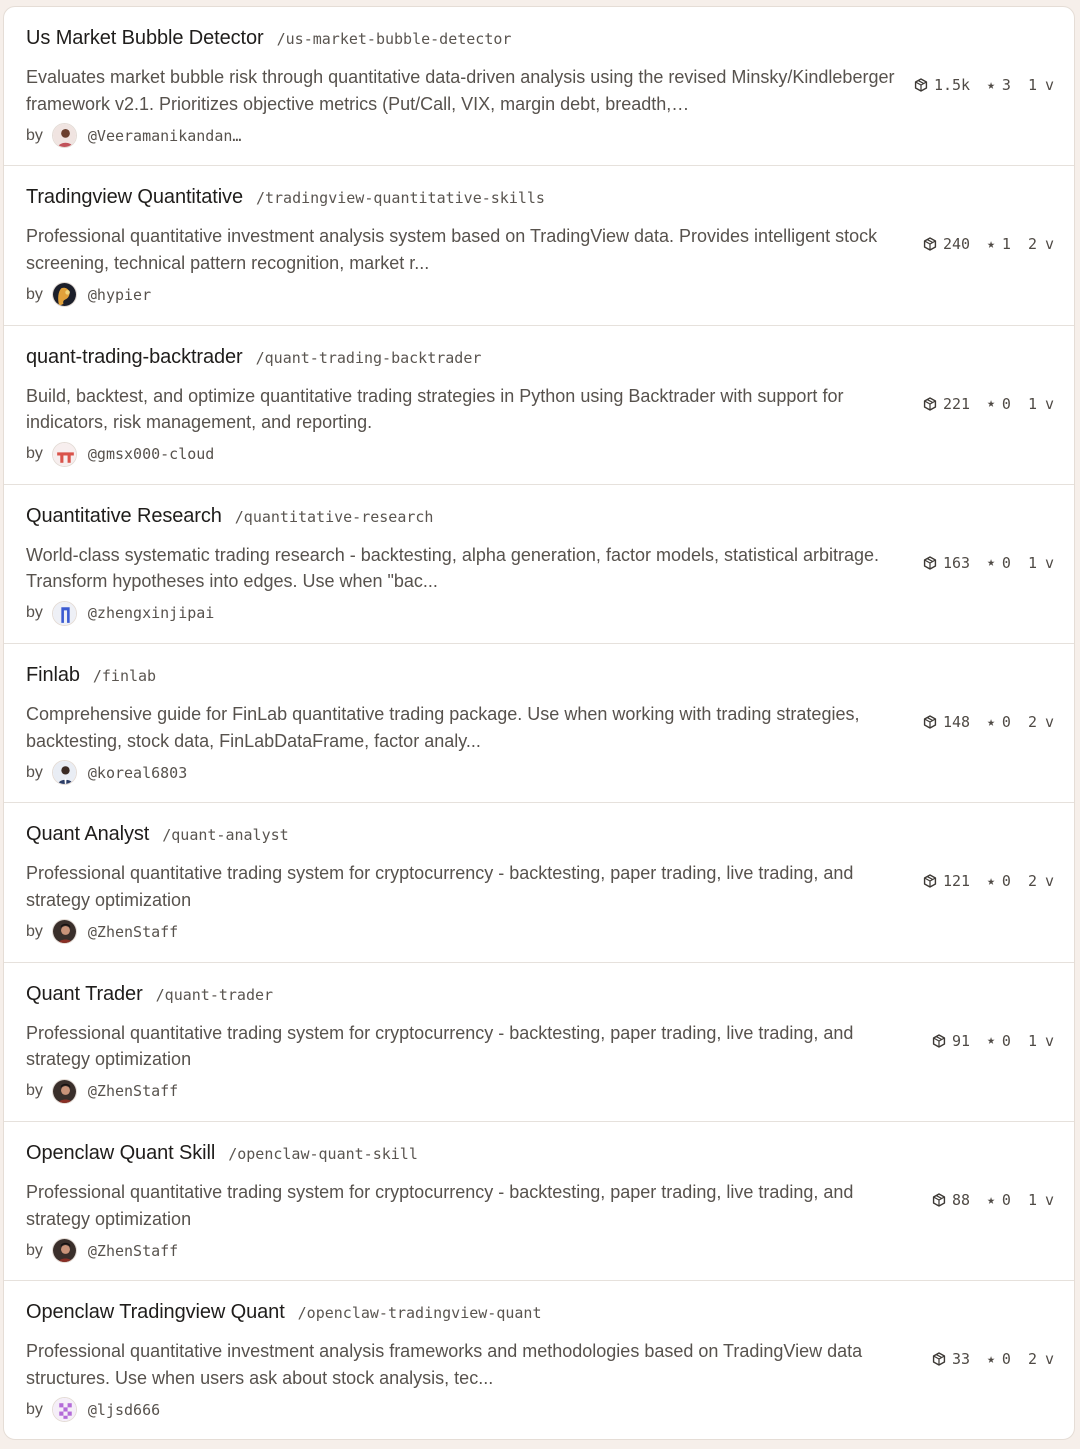  Describe the element at coordinates (124, 516) in the screenshot. I see `skill-title: Quantitative Research` at that location.